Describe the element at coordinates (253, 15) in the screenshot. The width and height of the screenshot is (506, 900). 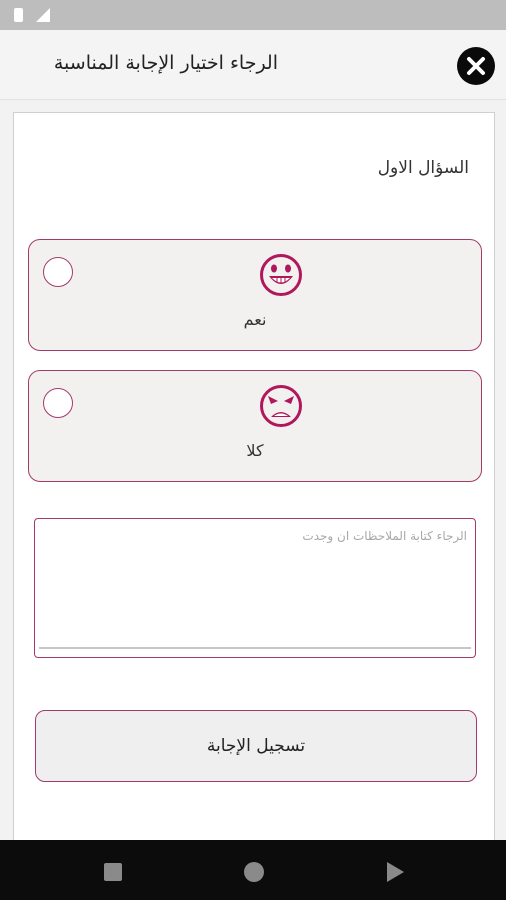
I see `status-bar` at that location.